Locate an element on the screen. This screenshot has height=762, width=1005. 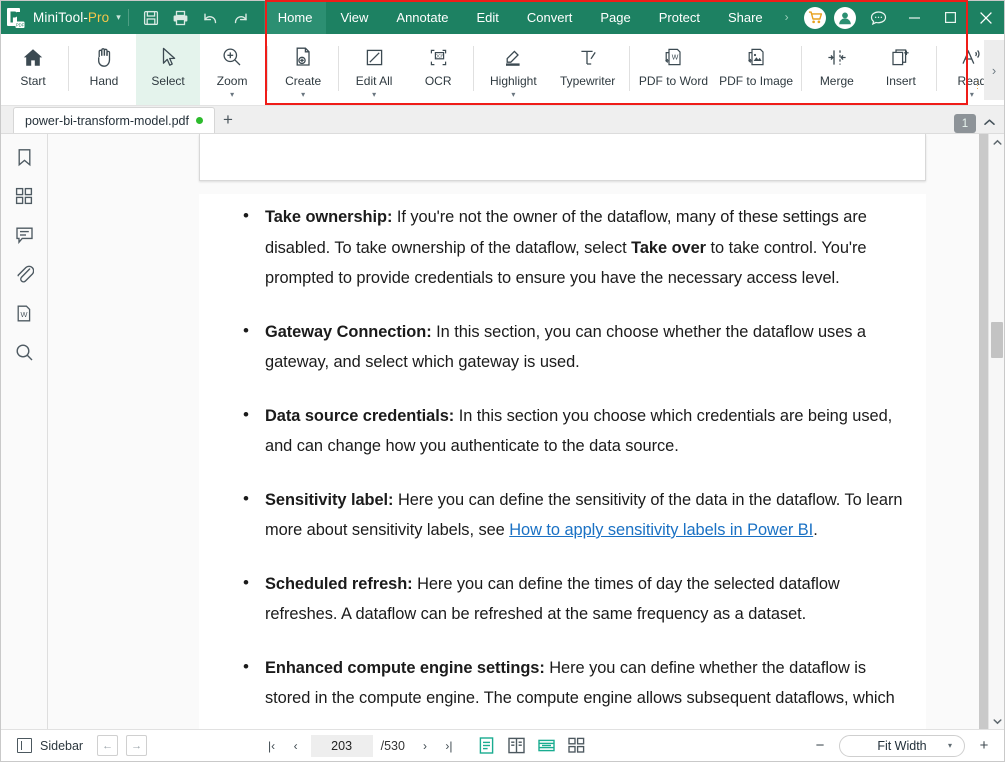
menu-item-edit: Edit is located at coordinates (487, 17).